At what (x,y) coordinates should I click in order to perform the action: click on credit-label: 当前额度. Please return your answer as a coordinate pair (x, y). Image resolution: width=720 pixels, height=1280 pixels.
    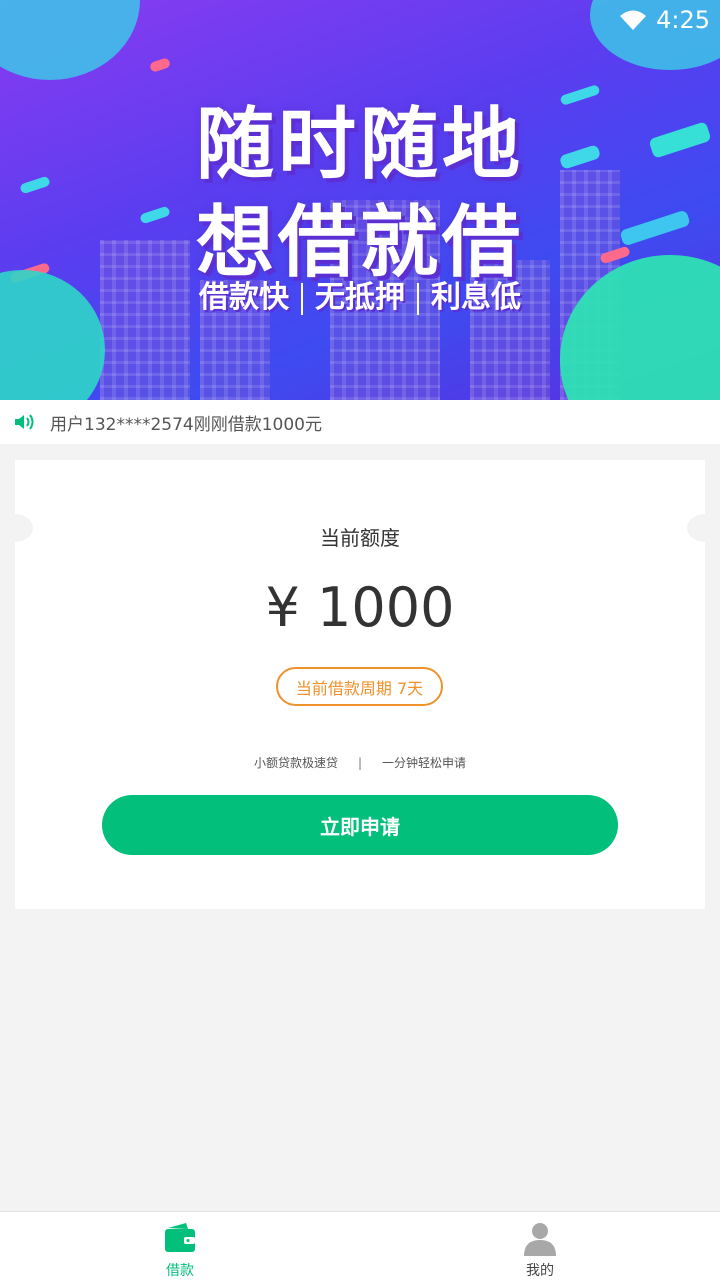
    Looking at the image, I should click on (360, 538).